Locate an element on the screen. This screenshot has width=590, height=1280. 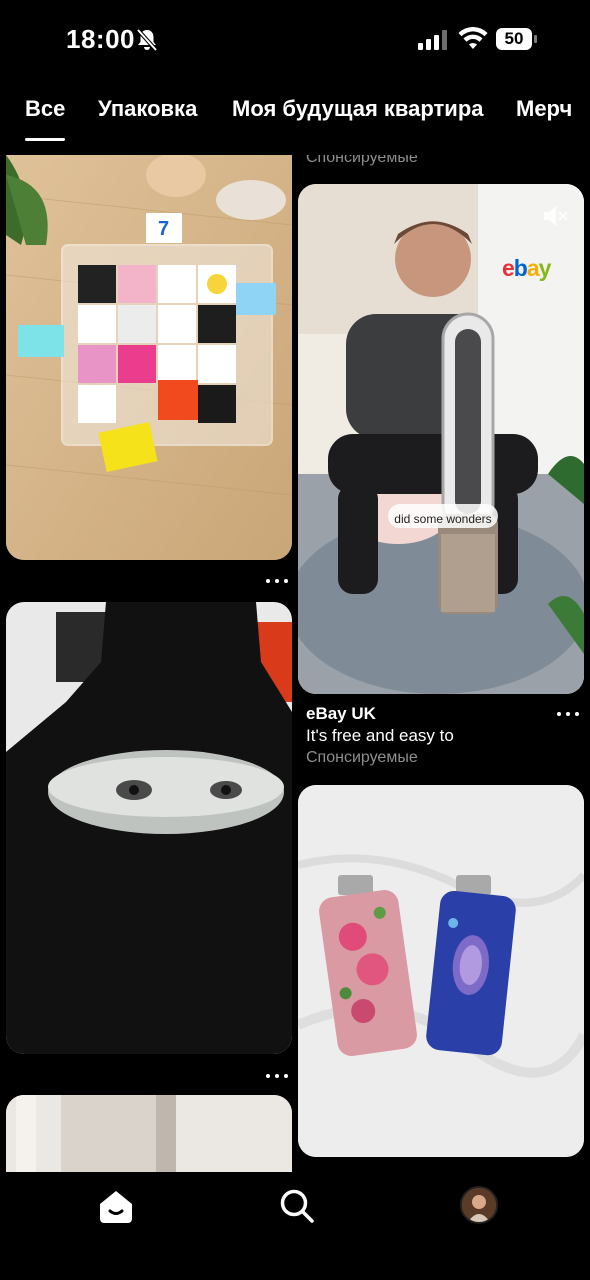
home-icon is located at coordinates (116, 1206).